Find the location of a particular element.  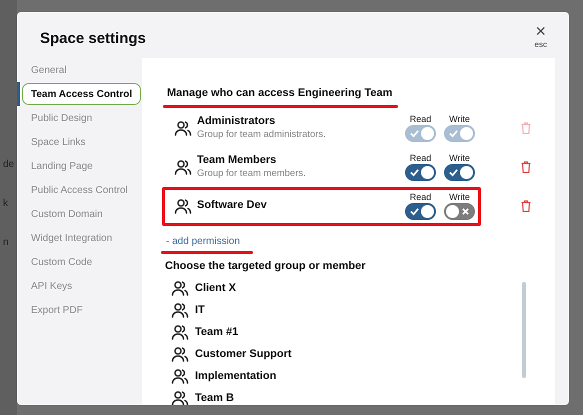

active-indicator is located at coordinates (18, 94).